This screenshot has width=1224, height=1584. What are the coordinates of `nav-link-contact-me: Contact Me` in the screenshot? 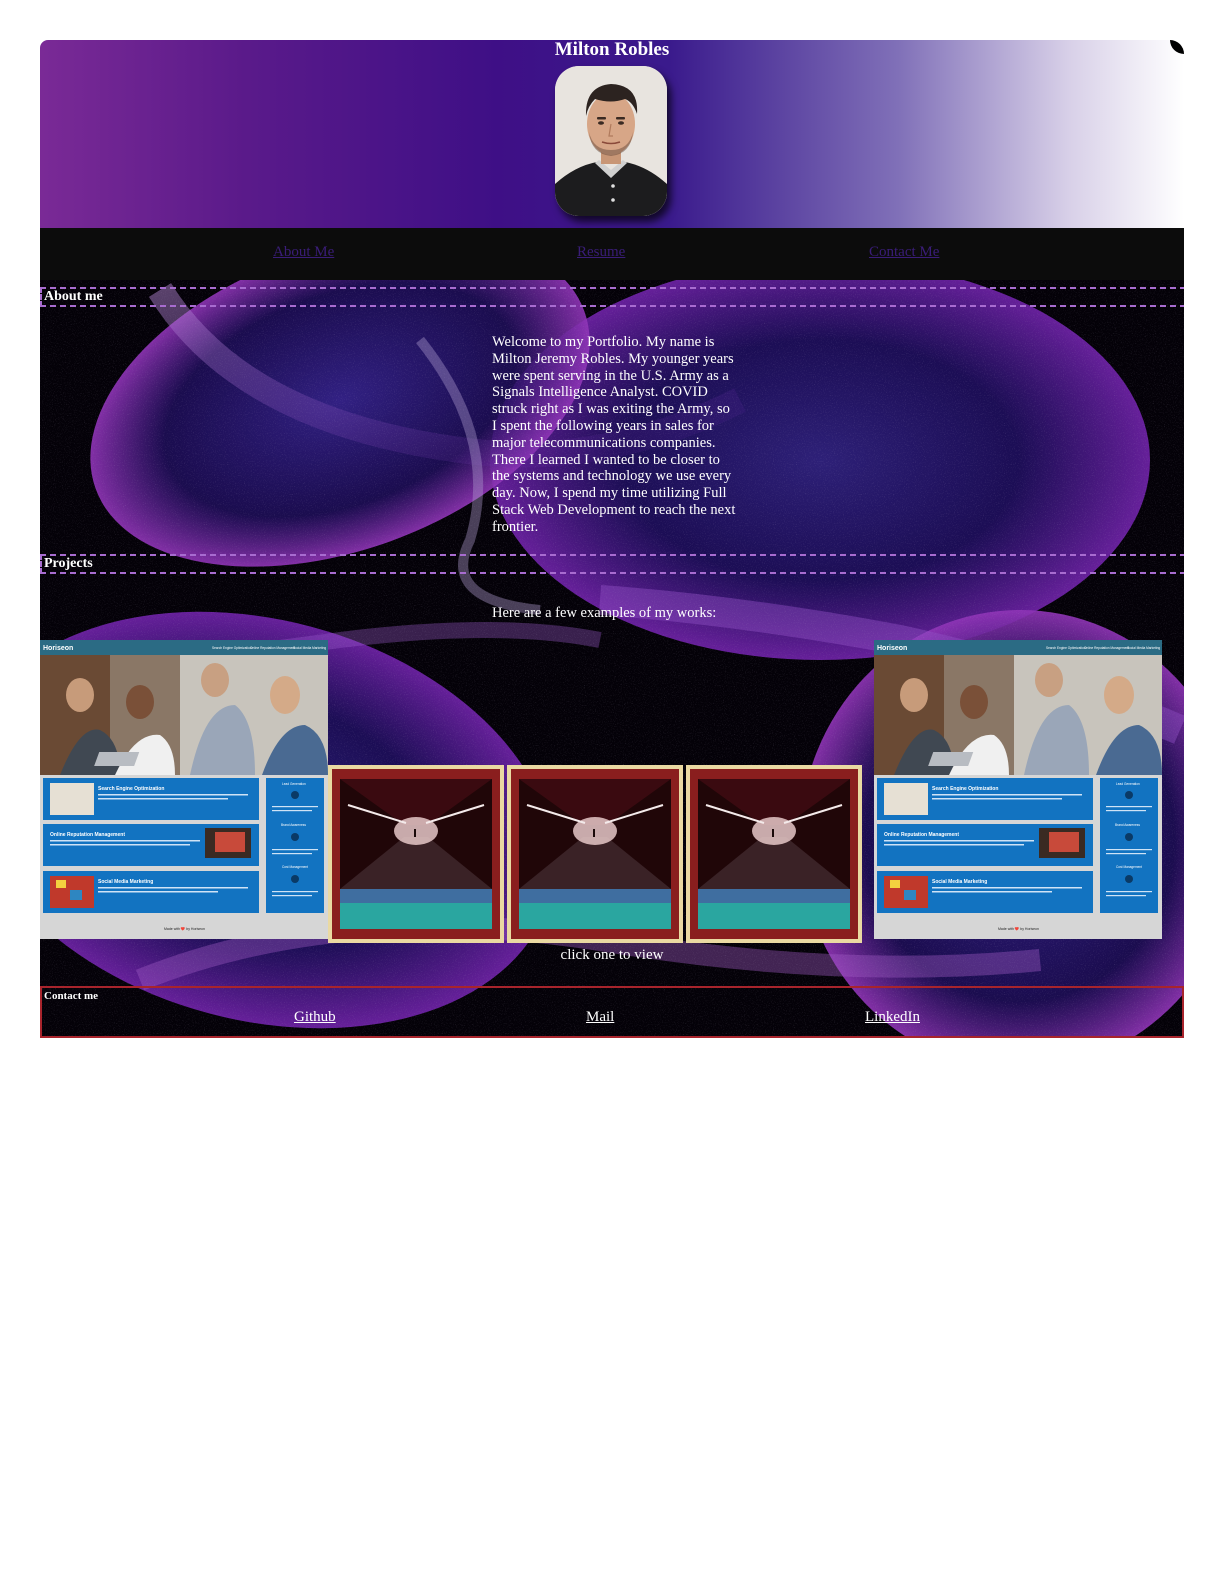 It's located at (904, 252).